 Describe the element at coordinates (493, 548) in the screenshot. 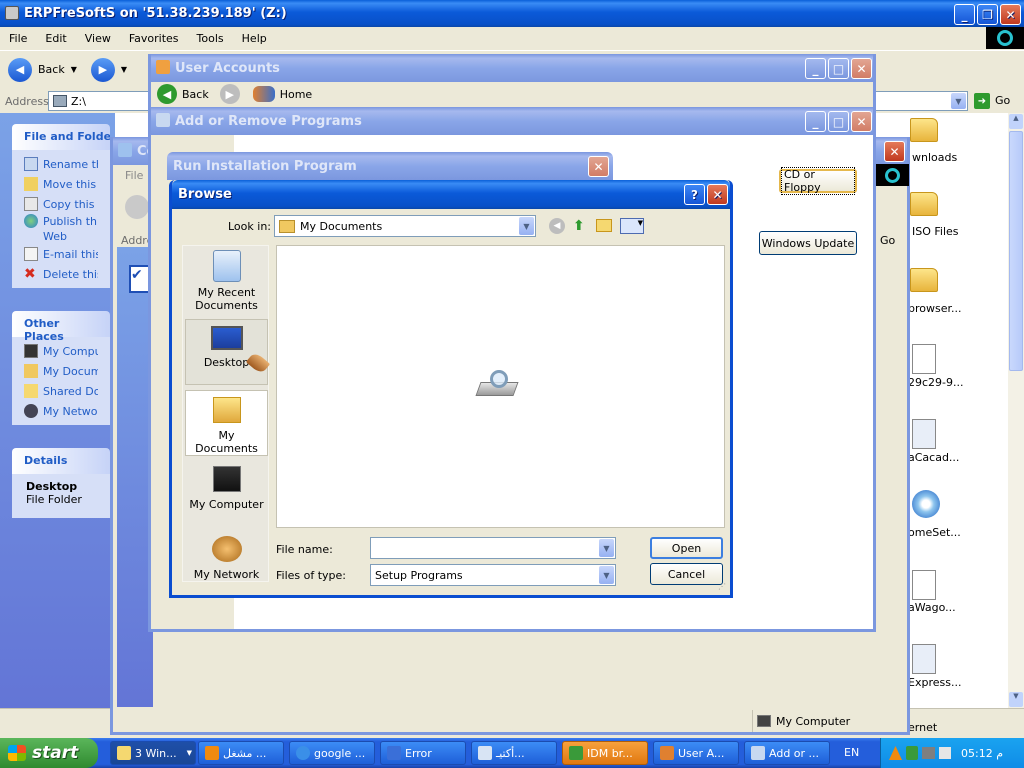

I see `file-name-input: ▼` at that location.